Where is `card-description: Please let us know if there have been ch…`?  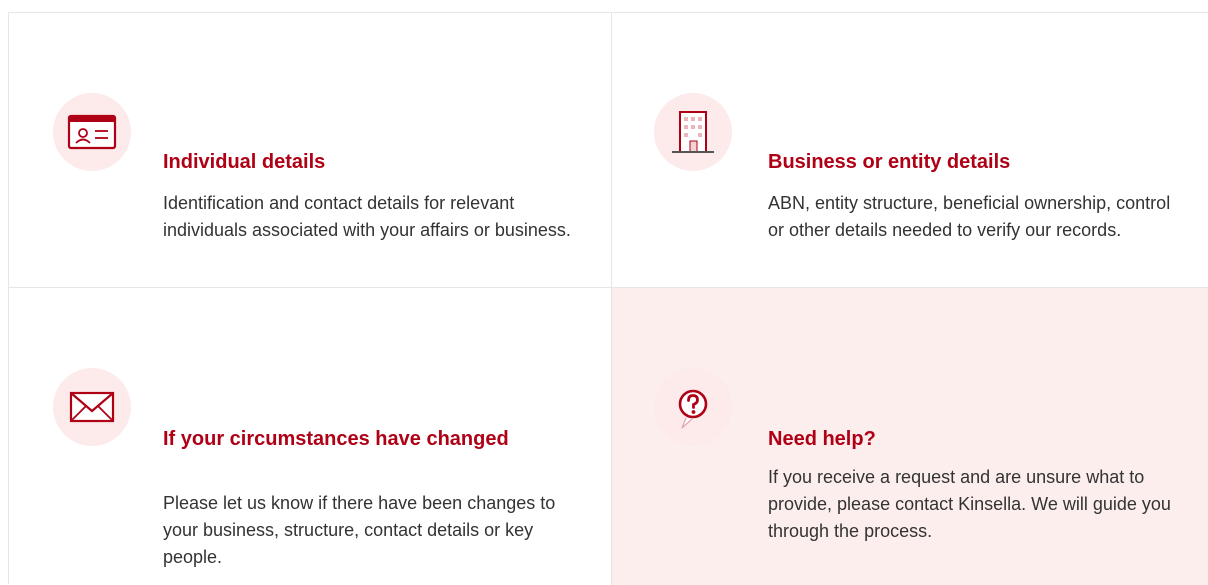
card-description: Please let us know if there have been ch… is located at coordinates (359, 530).